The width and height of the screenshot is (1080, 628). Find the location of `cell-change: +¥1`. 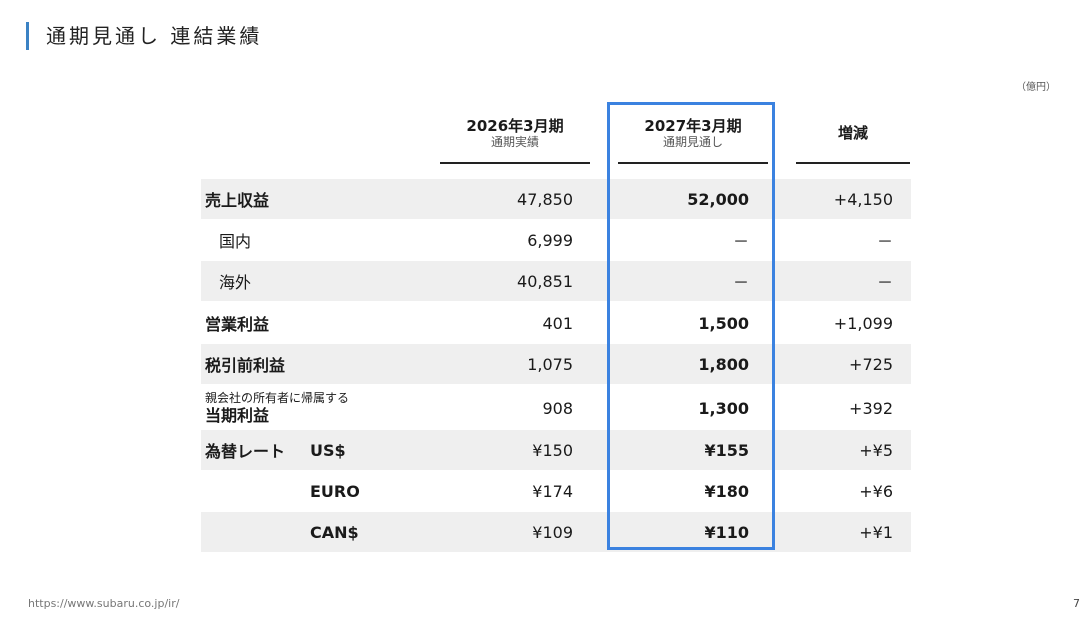

cell-change: +¥1 is located at coordinates (876, 532).